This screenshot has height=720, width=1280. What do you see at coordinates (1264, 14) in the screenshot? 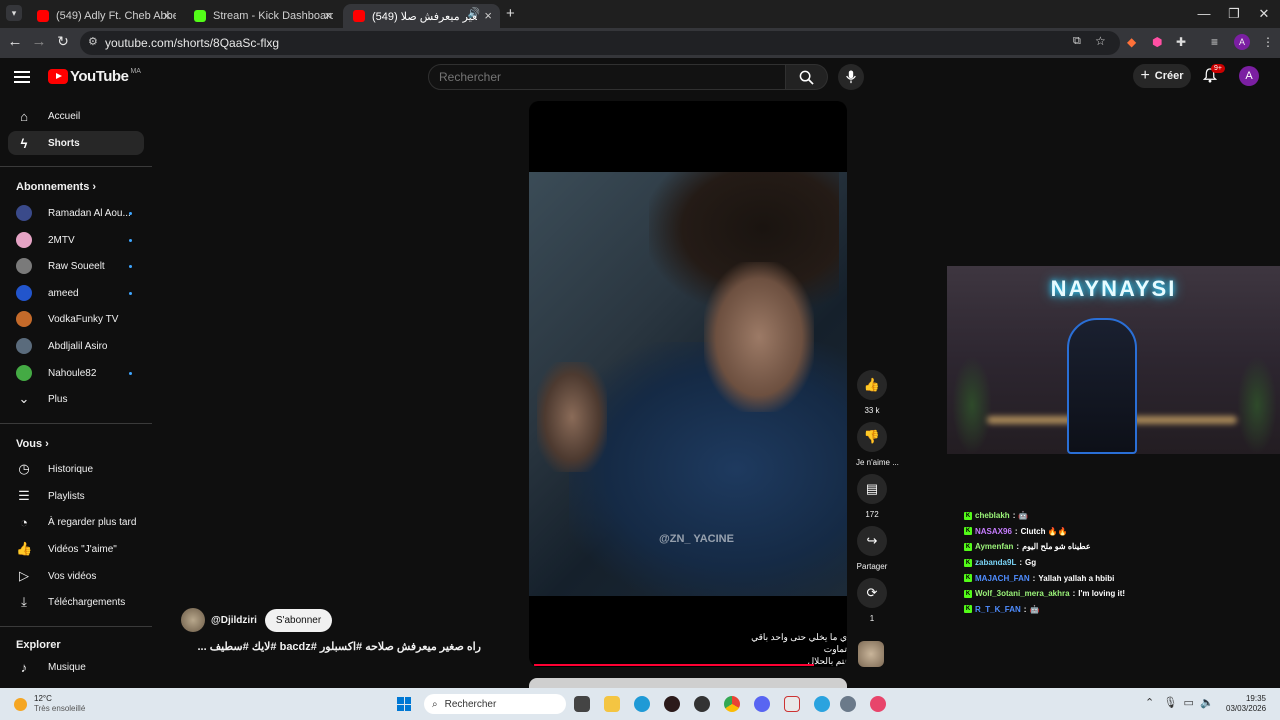
I see `close-window-icon: ✕` at bounding box center [1264, 14].